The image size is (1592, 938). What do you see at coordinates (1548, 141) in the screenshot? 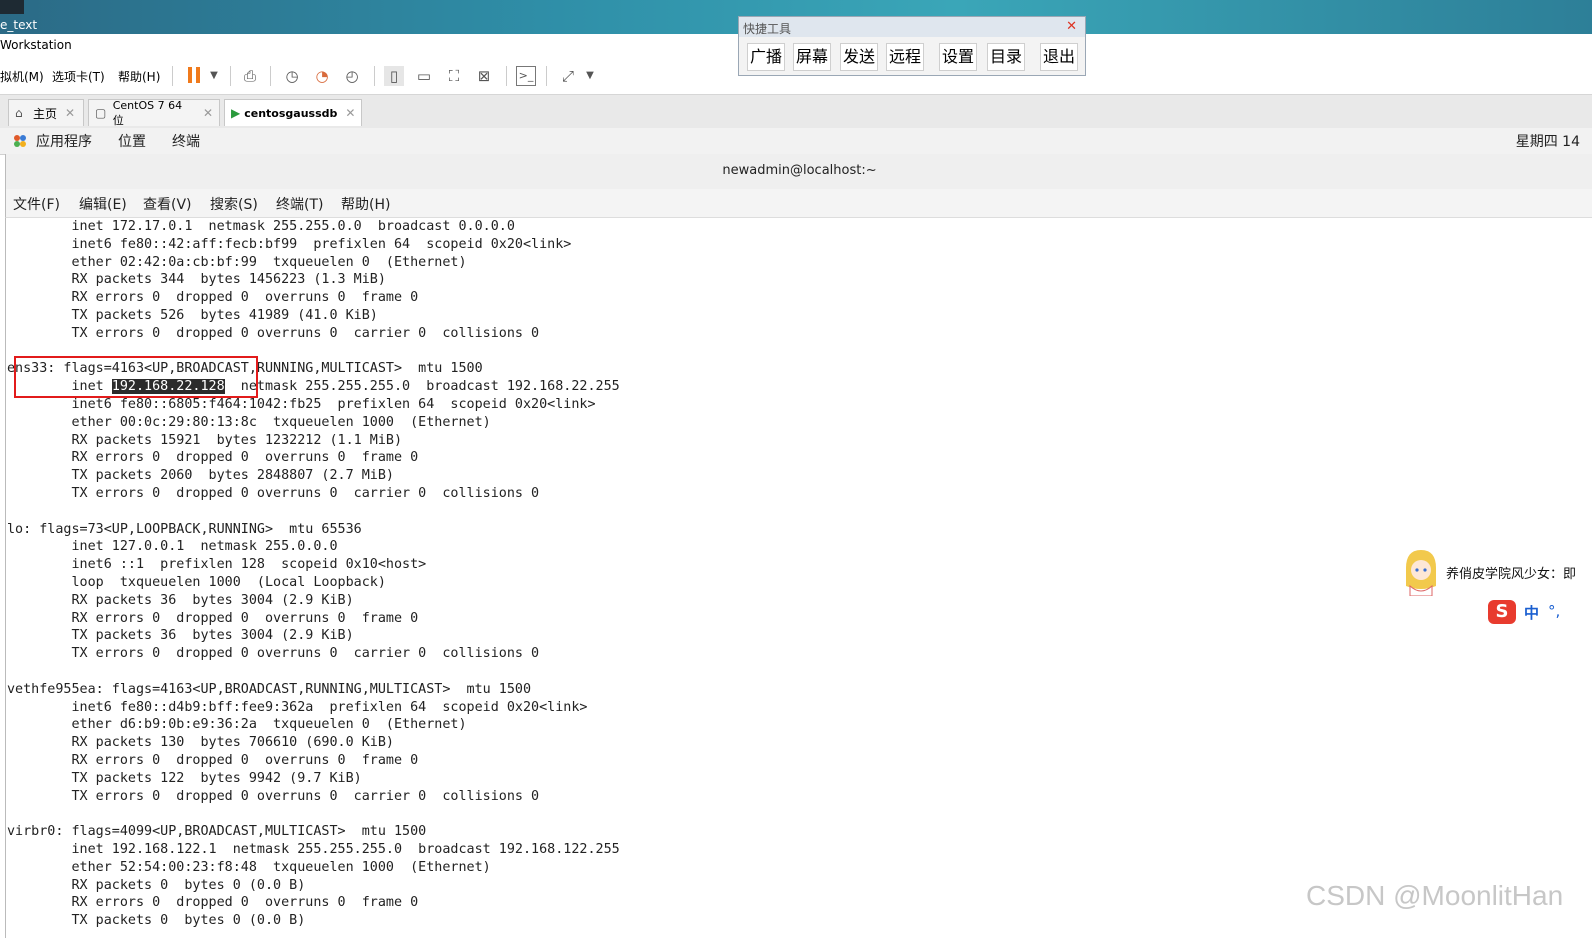
I see `clock: 星期四 14` at bounding box center [1548, 141].